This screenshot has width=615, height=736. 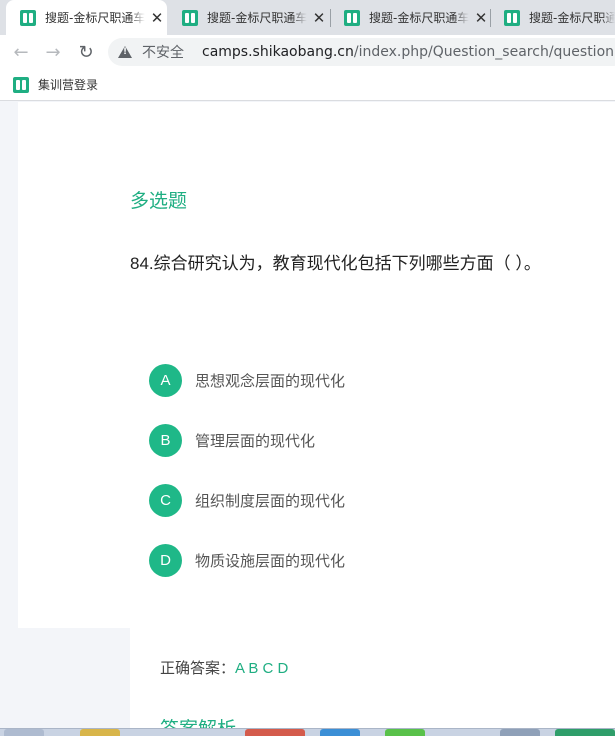 What do you see at coordinates (307, 85) in the screenshot?
I see `bookmarks-bar: 集训营登录` at bounding box center [307, 85].